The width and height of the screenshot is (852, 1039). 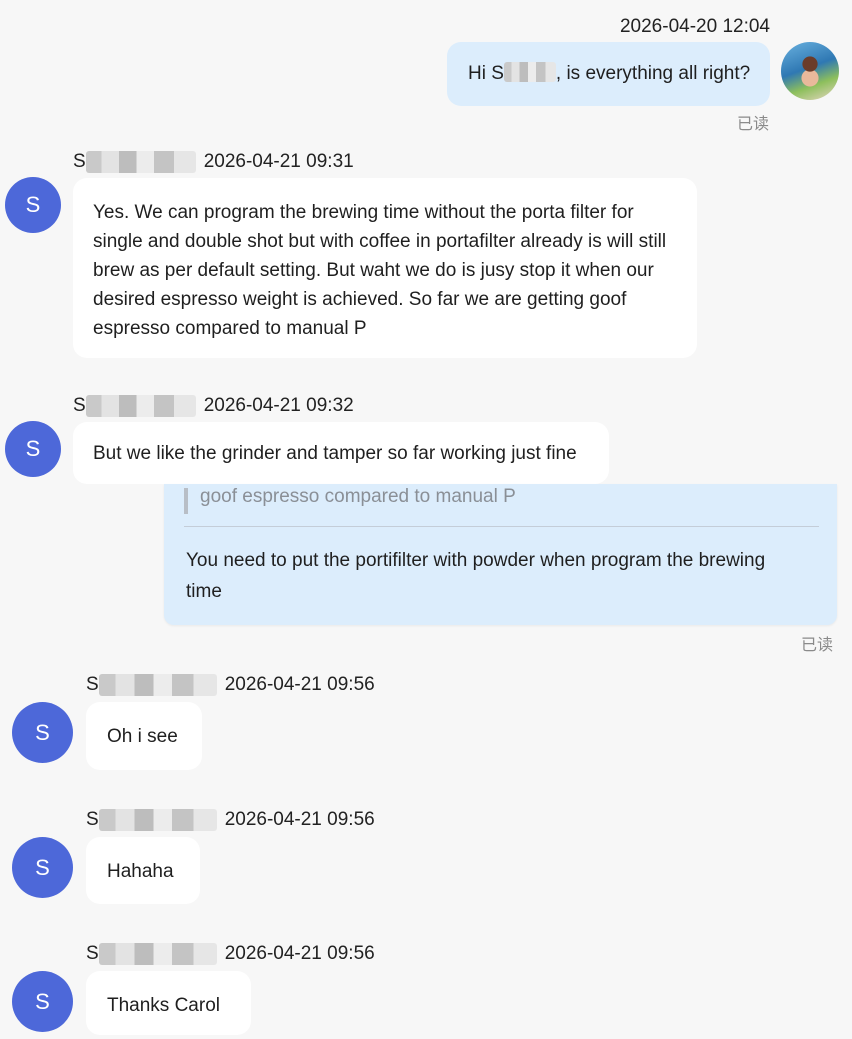 I want to click on message-text: Oh i see, so click(x=142, y=736).